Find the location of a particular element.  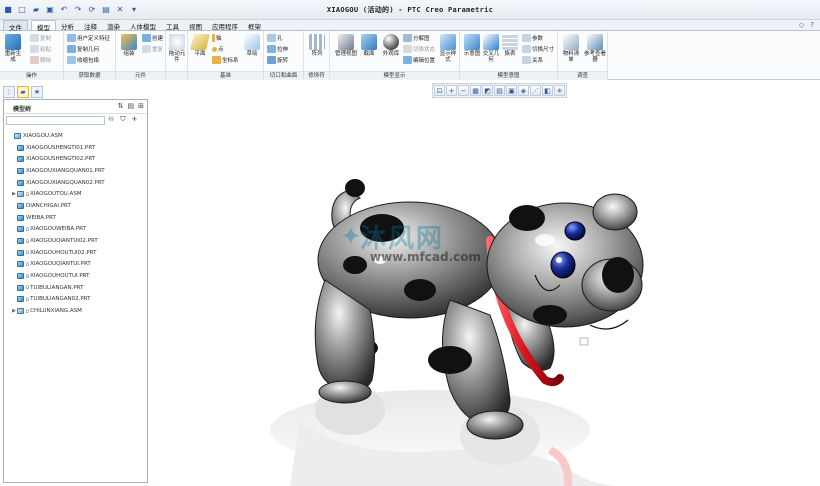

zoom-in-icon: + is located at coordinates (451, 90).